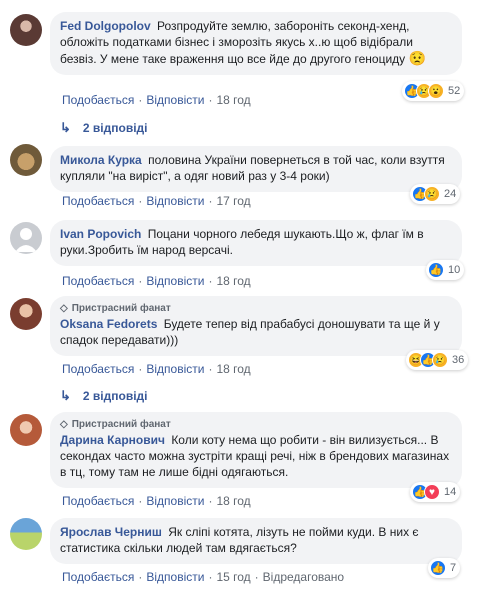  I want to click on reactions-summary: 👍 10, so click(445, 270).